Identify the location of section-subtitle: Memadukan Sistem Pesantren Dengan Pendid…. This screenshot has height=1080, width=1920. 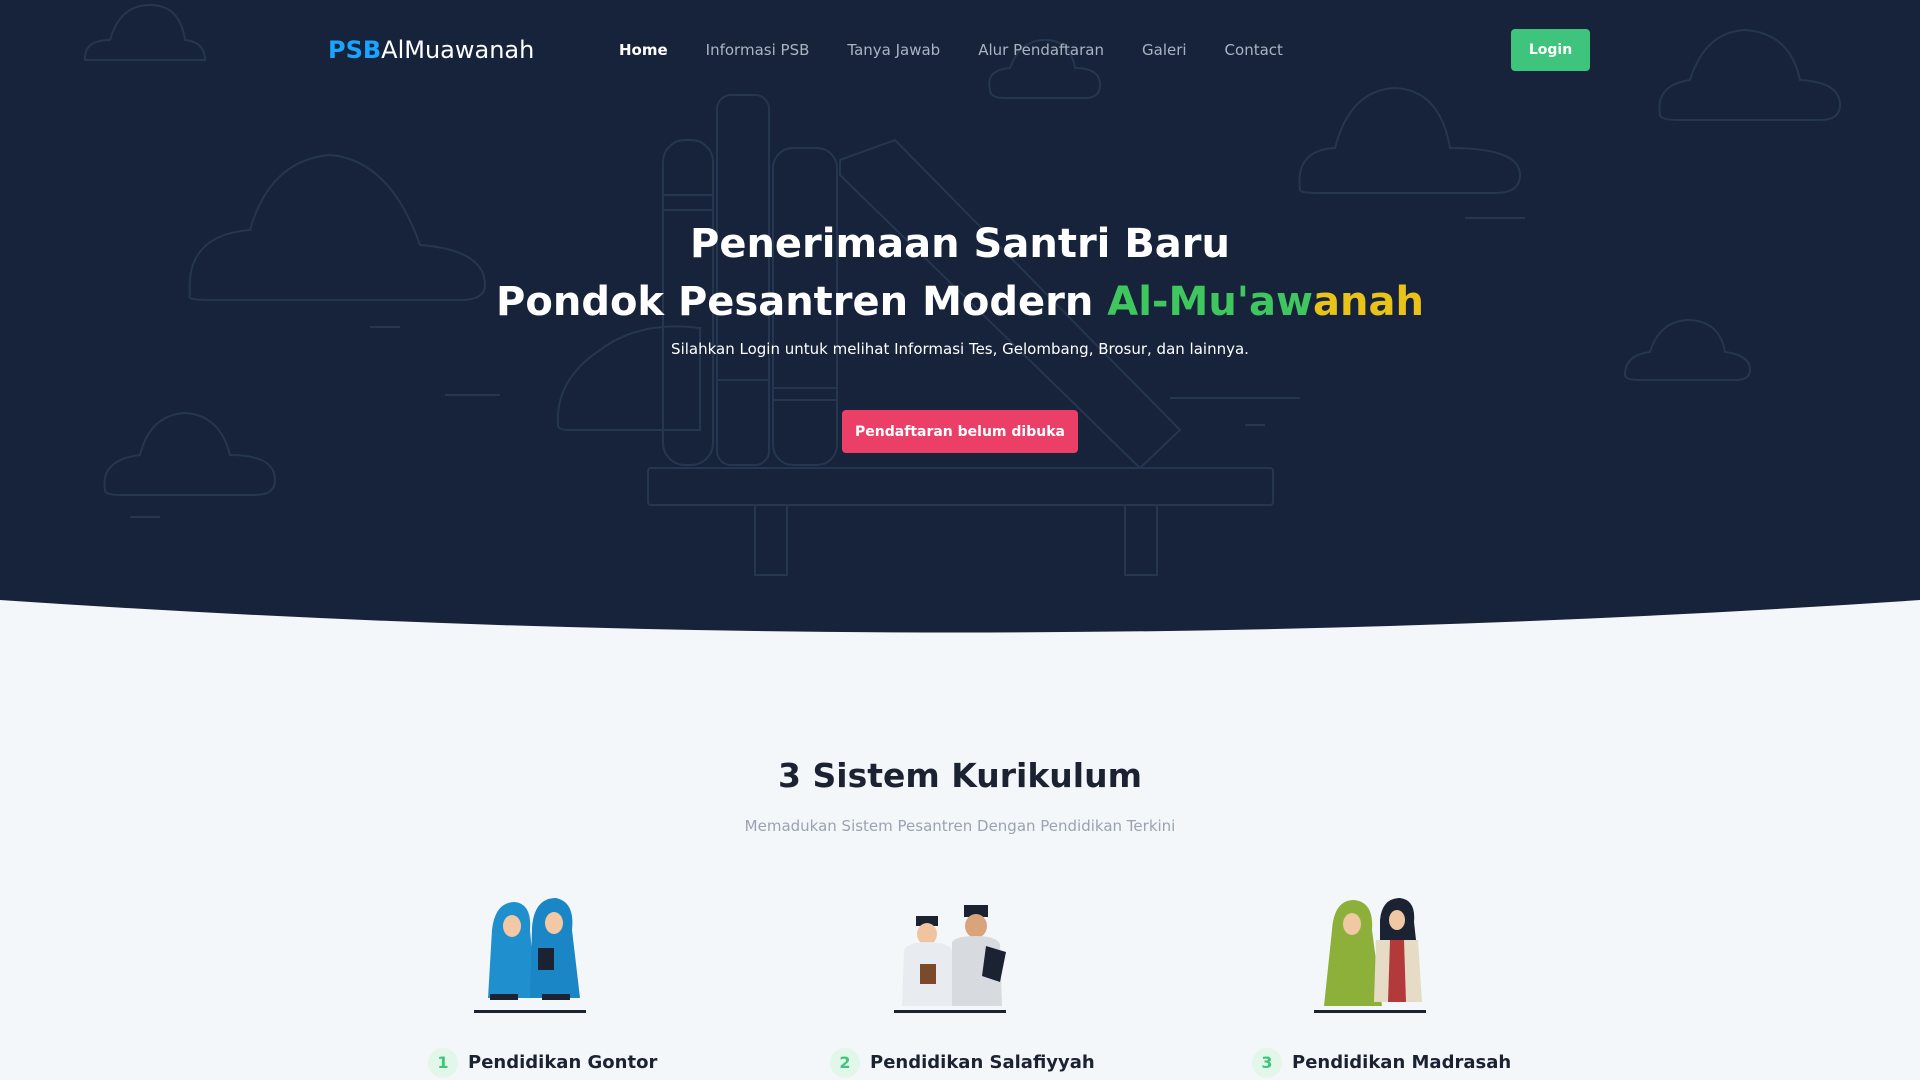
(960, 826).